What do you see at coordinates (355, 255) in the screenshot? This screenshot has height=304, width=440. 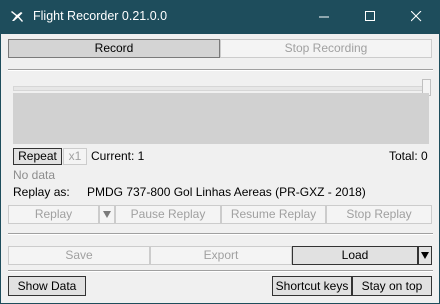 I see `load-button: Load` at bounding box center [355, 255].